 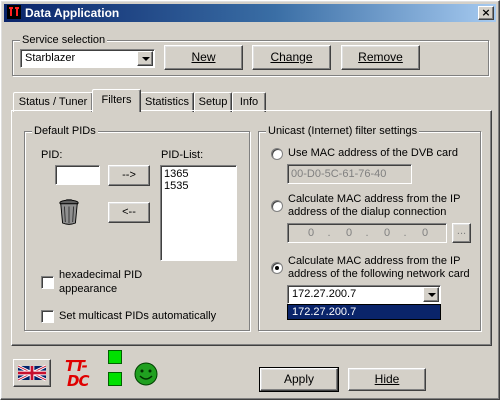 I want to click on network-card-value: 172.27.200.7, so click(x=324, y=294).